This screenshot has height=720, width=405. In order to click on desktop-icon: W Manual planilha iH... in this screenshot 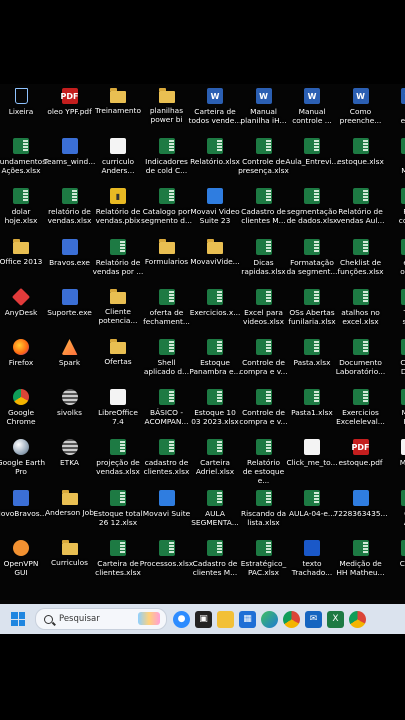, I will do `click(264, 106)`.